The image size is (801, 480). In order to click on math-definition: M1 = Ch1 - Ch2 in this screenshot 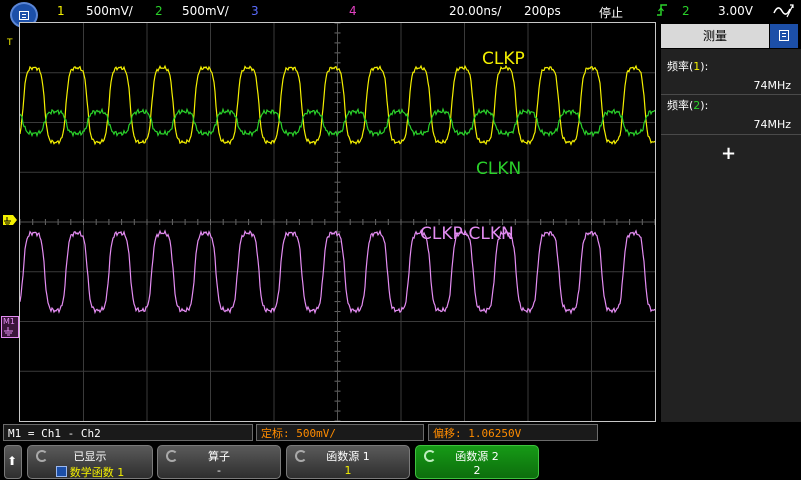, I will do `click(128, 432)`.